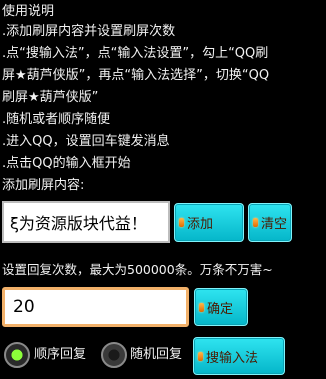 This screenshot has height=379, width=326. I want to click on confirm-button-label: 确定, so click(220, 309).